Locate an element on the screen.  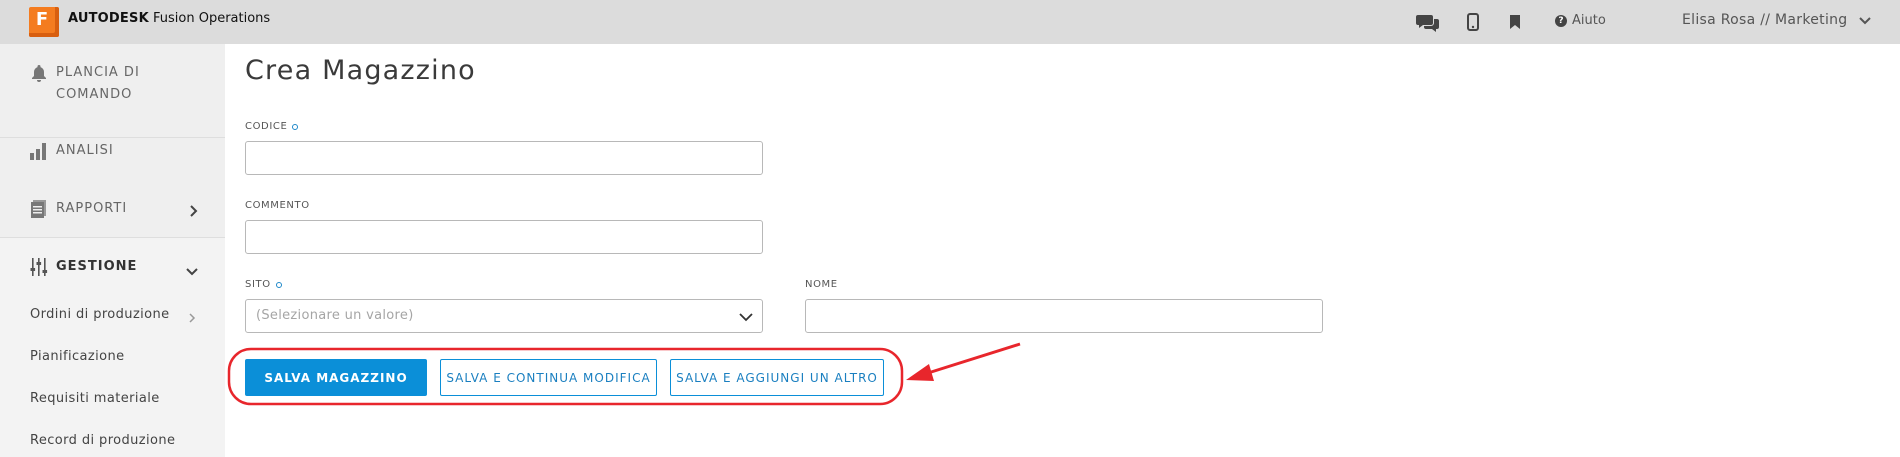
sidebar-item-rapporti: RAPPORTI is located at coordinates (77, 209).